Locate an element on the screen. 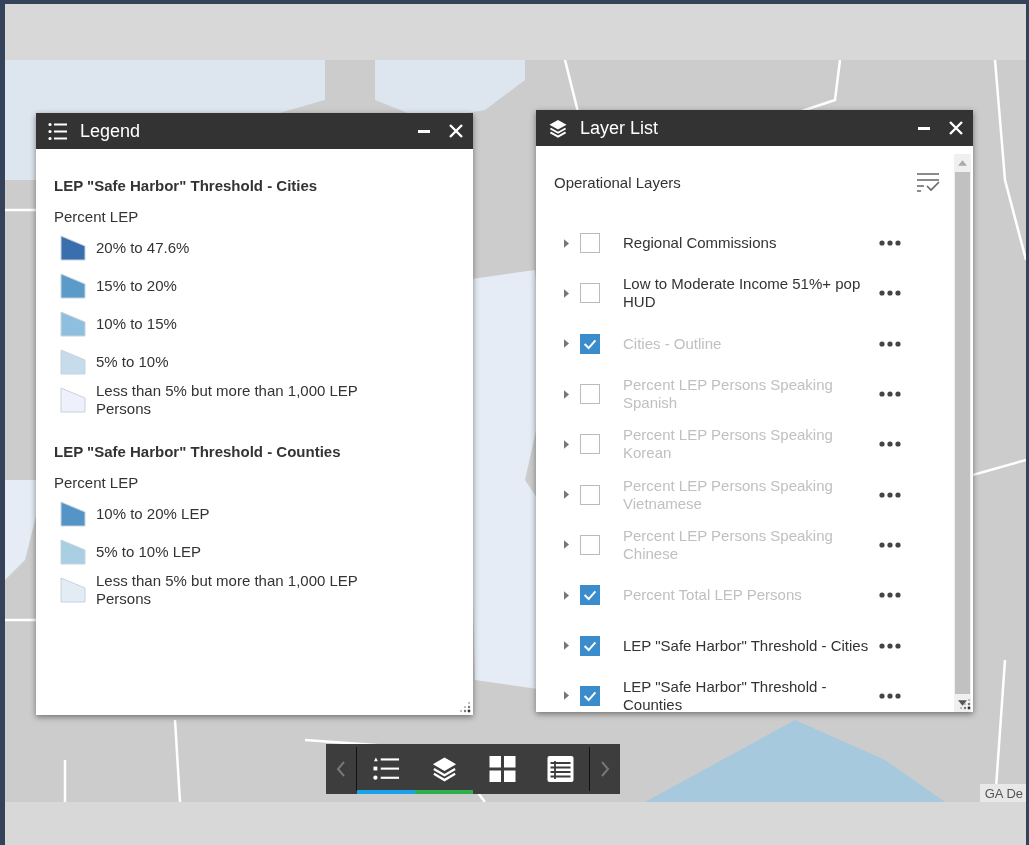 Image resolution: width=1029 pixels, height=845 pixels. layer-name: LEP "Safe Harbor" Threshold - Cities is located at coordinates (746, 645).